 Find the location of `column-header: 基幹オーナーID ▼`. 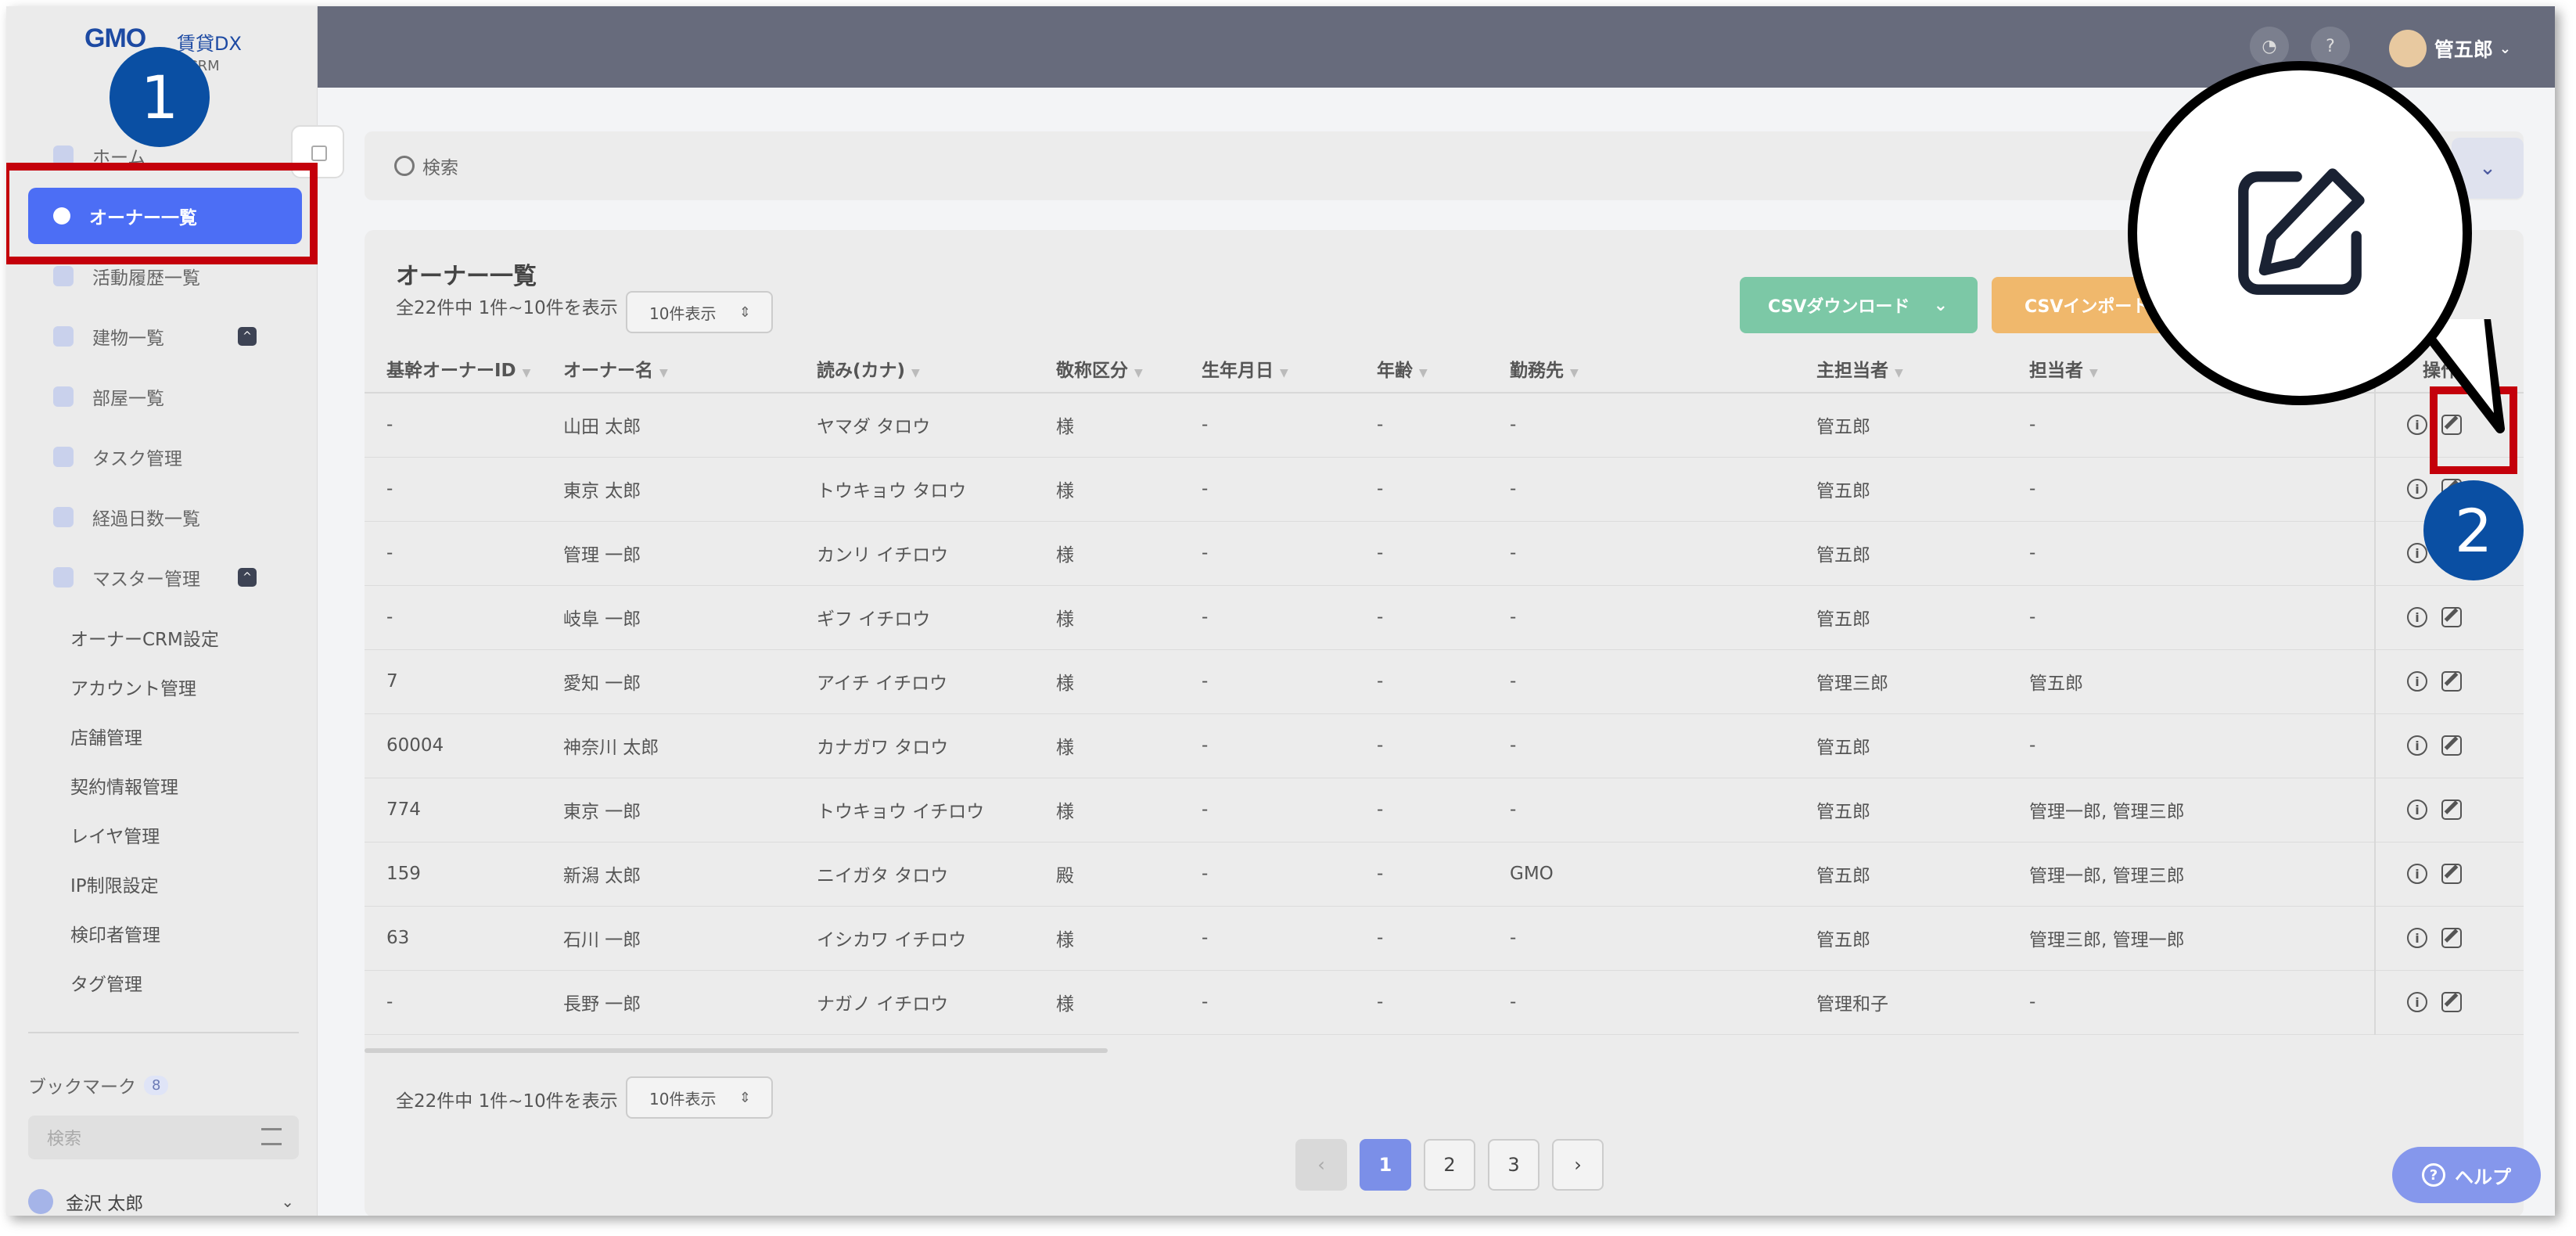

column-header: 基幹オーナーID ▼ is located at coordinates (464, 368).